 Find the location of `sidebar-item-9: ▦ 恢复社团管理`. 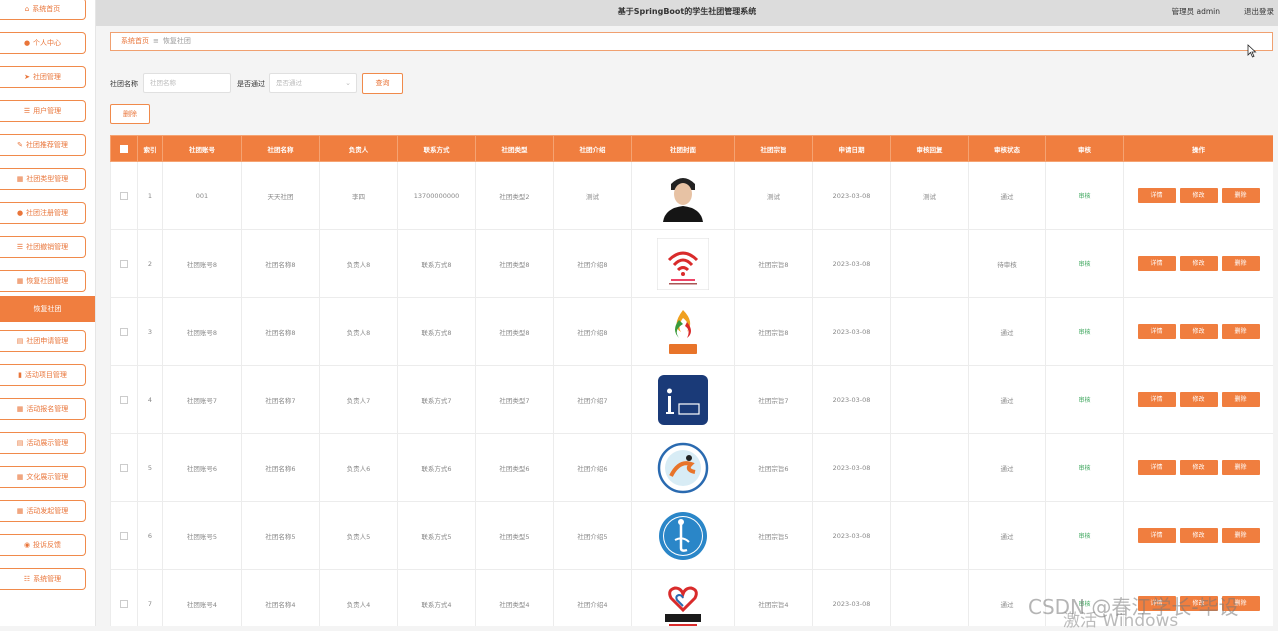

sidebar-item-9: ▦ 恢复社团管理 is located at coordinates (43, 281).